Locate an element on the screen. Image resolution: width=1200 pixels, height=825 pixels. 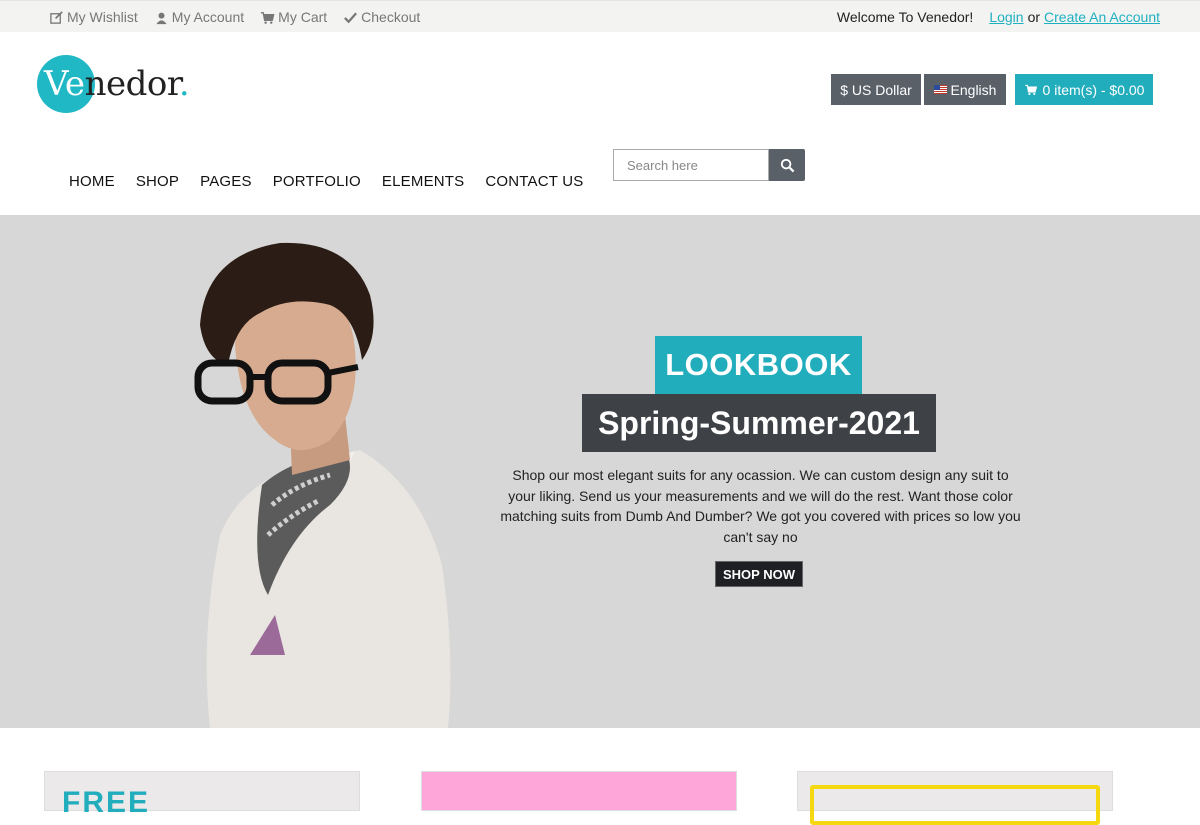
wishlist-link: My Wishlist is located at coordinates (93, 17).